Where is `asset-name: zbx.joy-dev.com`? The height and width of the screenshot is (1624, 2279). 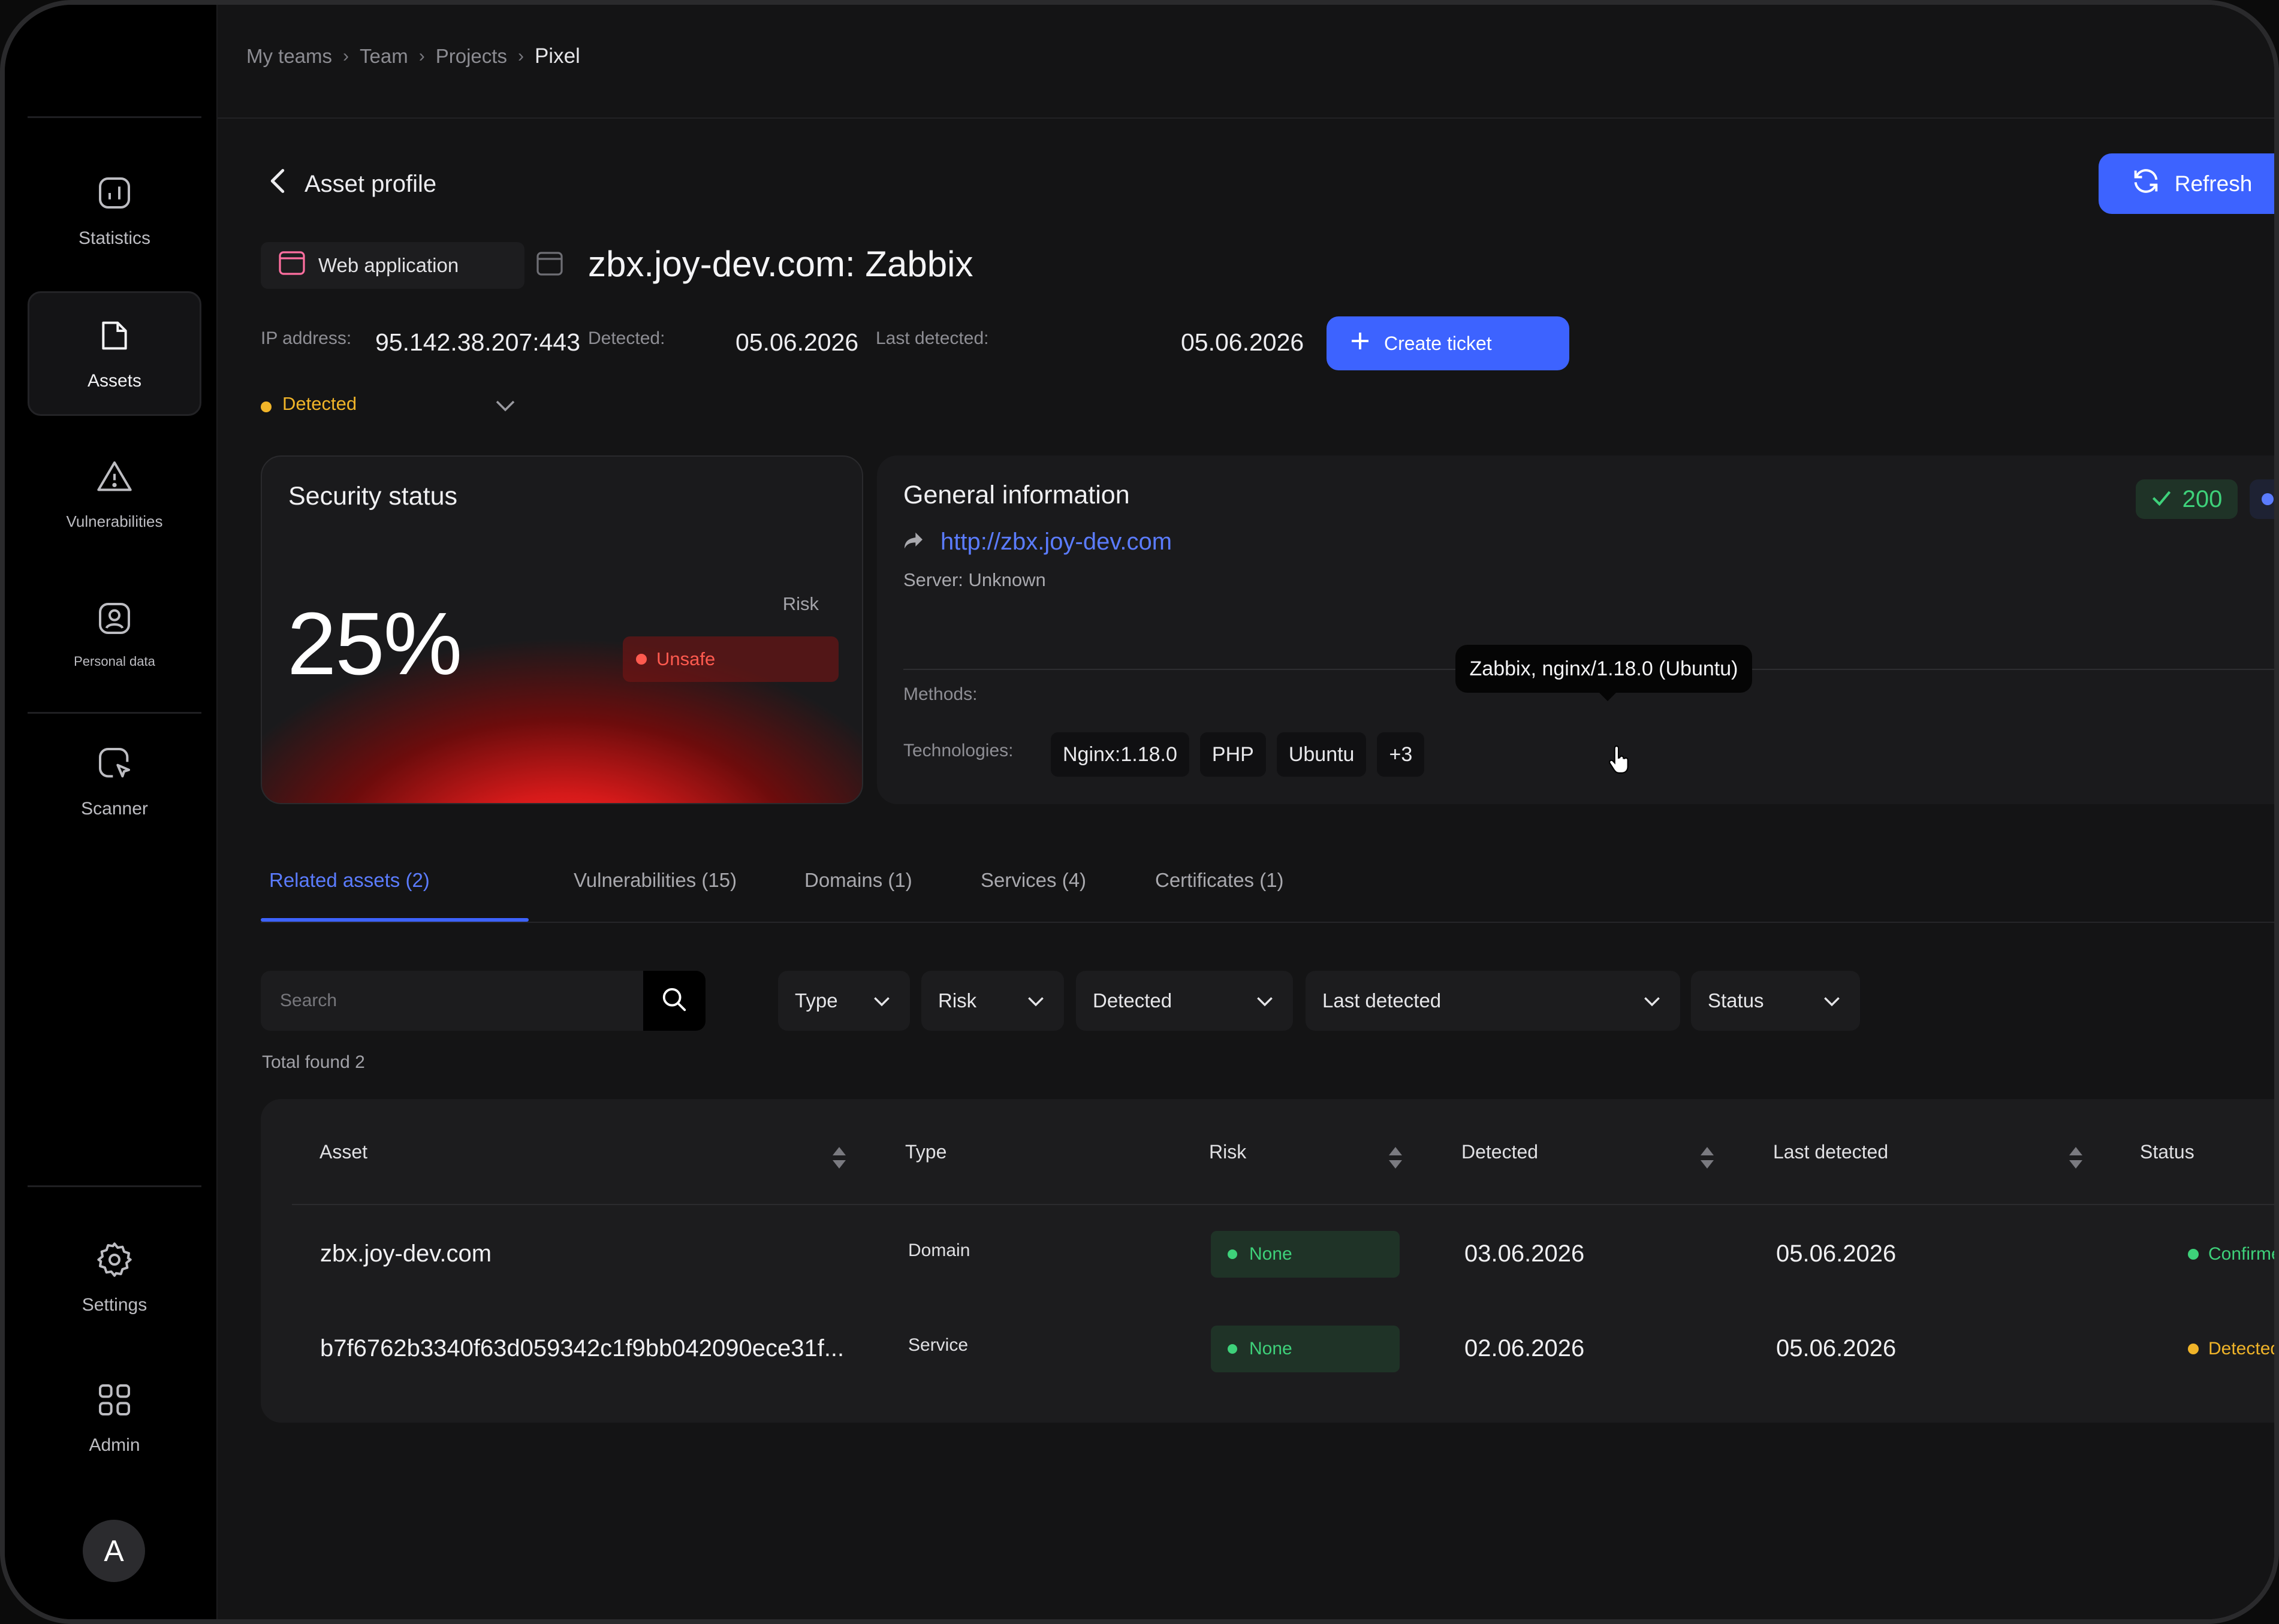
asset-name: zbx.joy-dev.com is located at coordinates (406, 1254).